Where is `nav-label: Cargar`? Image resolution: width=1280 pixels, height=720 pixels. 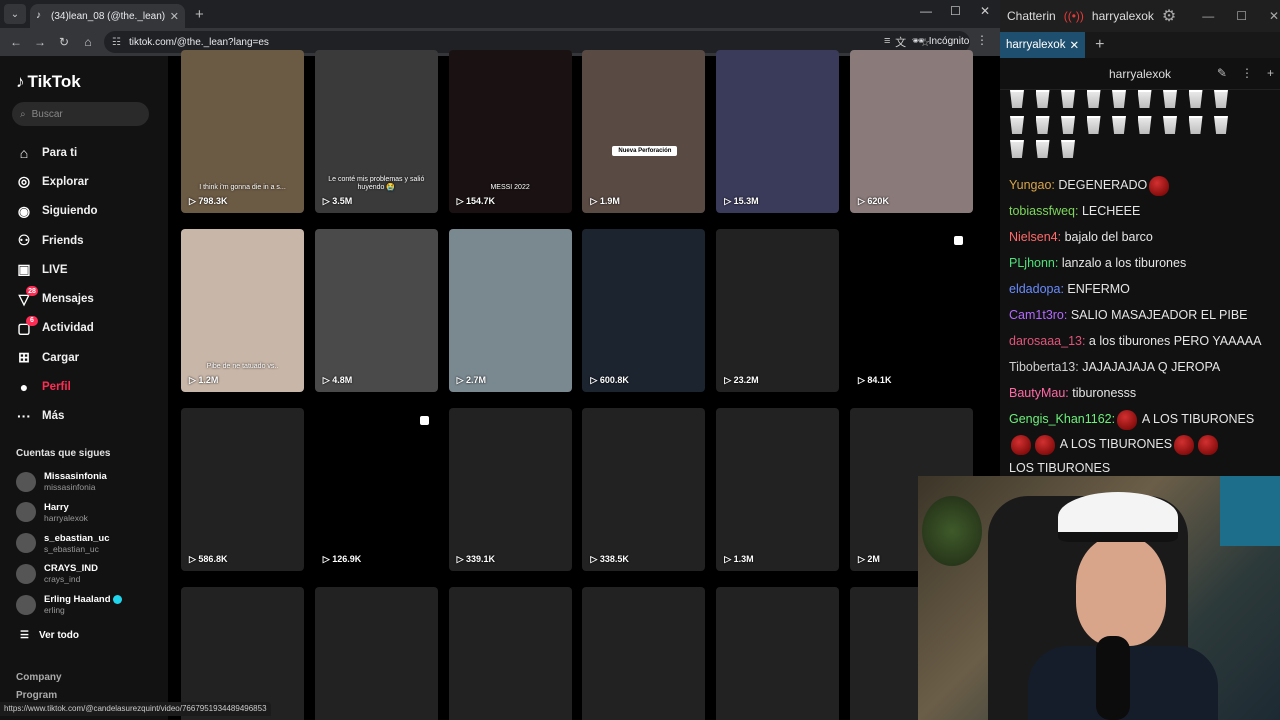 nav-label: Cargar is located at coordinates (61, 357).